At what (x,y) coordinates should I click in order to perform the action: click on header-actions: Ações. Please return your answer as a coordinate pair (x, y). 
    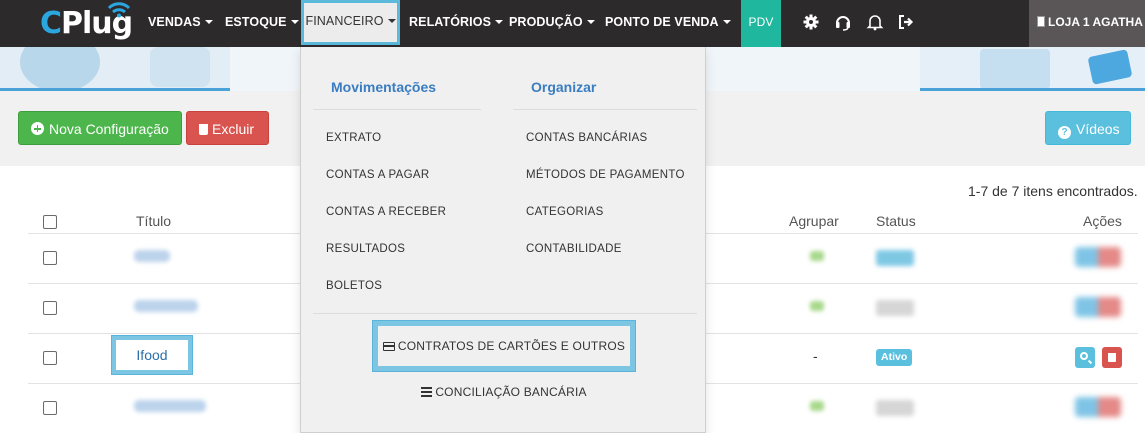
    Looking at the image, I should click on (1102, 221).